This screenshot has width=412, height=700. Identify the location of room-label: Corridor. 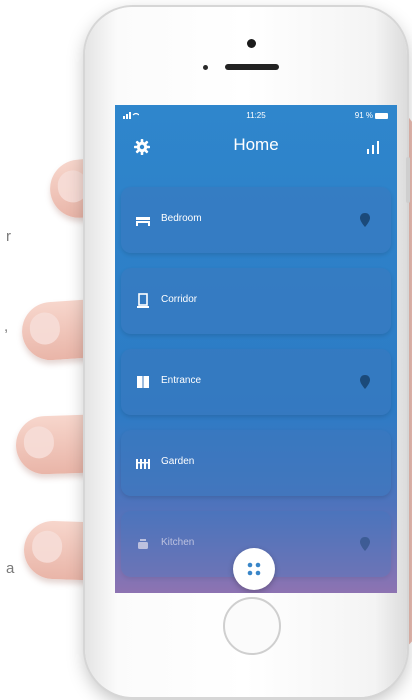
(179, 299).